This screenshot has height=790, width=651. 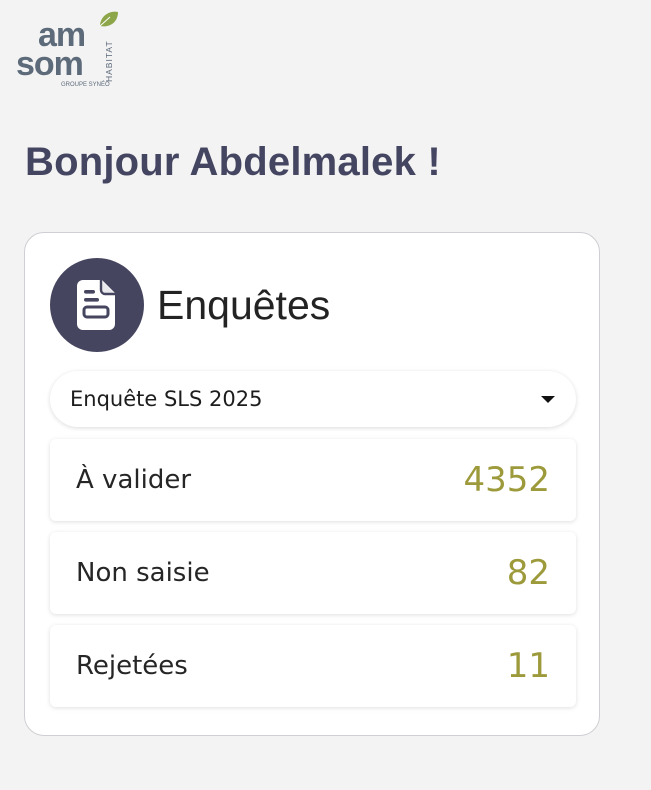 I want to click on amsom-habitat-logo: am som HABITAT GROUPE SYNÉO, so click(x=69, y=50).